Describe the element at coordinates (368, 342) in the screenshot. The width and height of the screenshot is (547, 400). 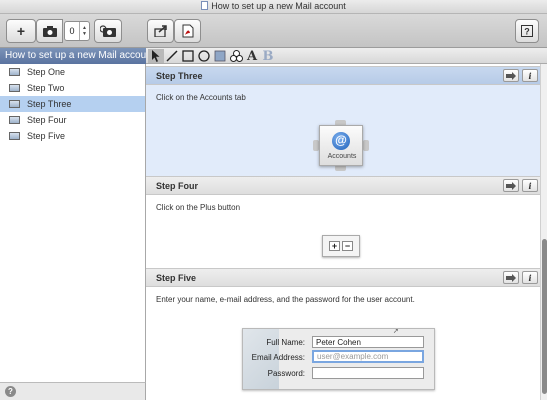
I see `fullname-field: Peter Cohen` at that location.